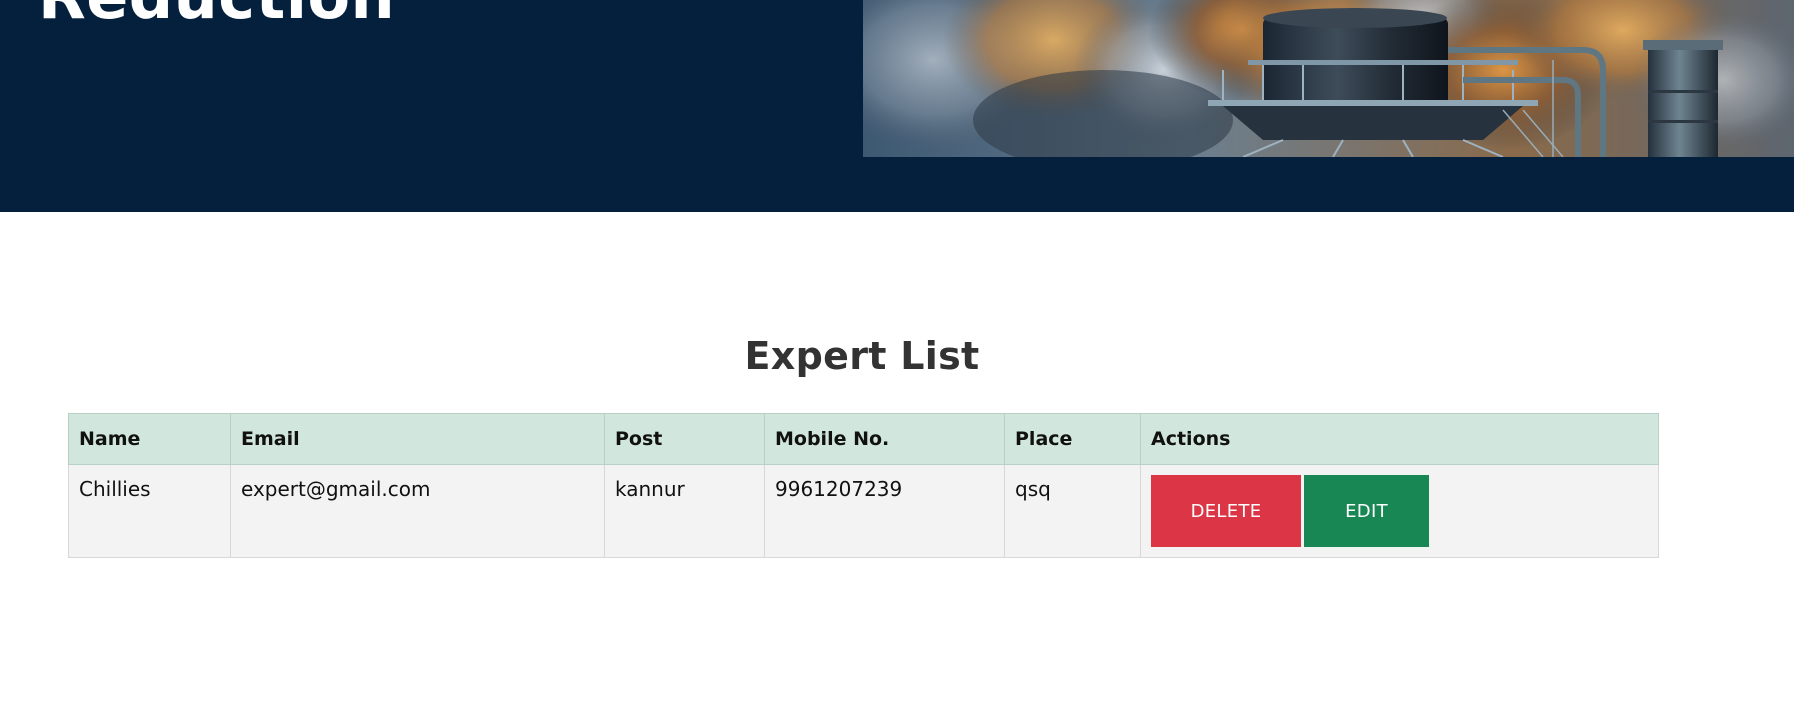 Image resolution: width=1794 pixels, height=704 pixels. What do you see at coordinates (884, 511) in the screenshot?
I see `cell-mobile: 9961207239` at bounding box center [884, 511].